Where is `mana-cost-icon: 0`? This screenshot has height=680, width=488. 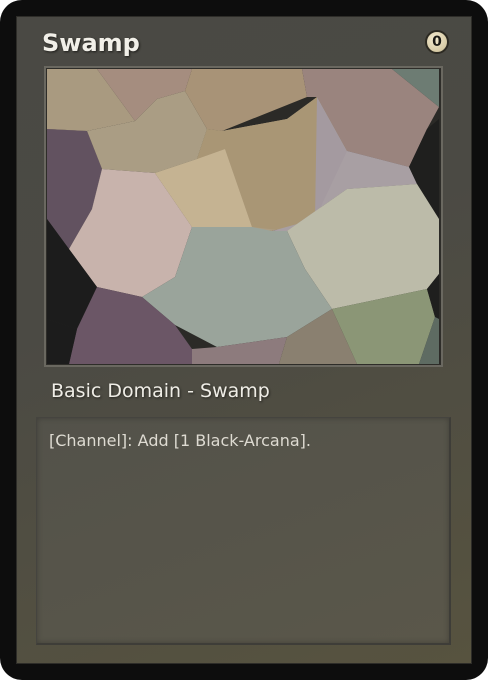 mana-cost-icon: 0 is located at coordinates (437, 42).